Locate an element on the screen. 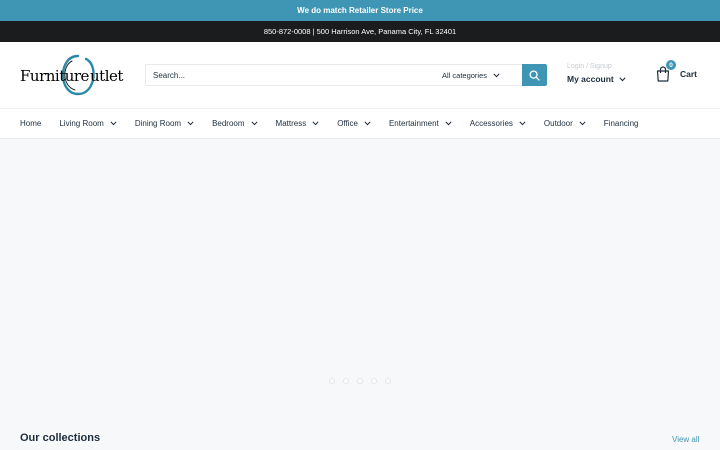 The height and width of the screenshot is (450, 720). promo-text: We do match Retailer Store Price is located at coordinates (360, 10).